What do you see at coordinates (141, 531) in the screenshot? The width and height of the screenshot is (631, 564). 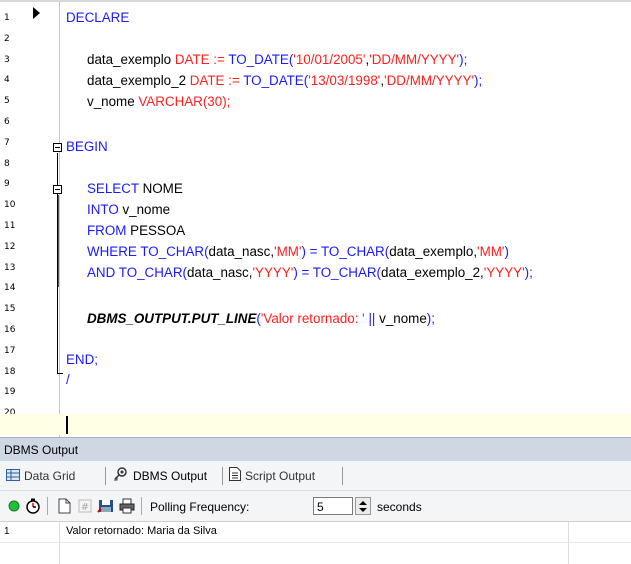 I see `output-row-text: Valor retornado: Maria da Silva` at bounding box center [141, 531].